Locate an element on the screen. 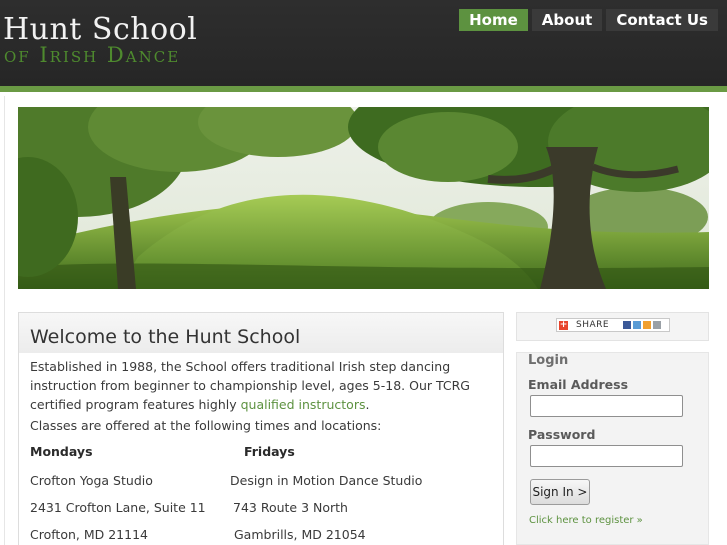  fridays-studio: Design in Motion Dance Studio is located at coordinates (326, 480).